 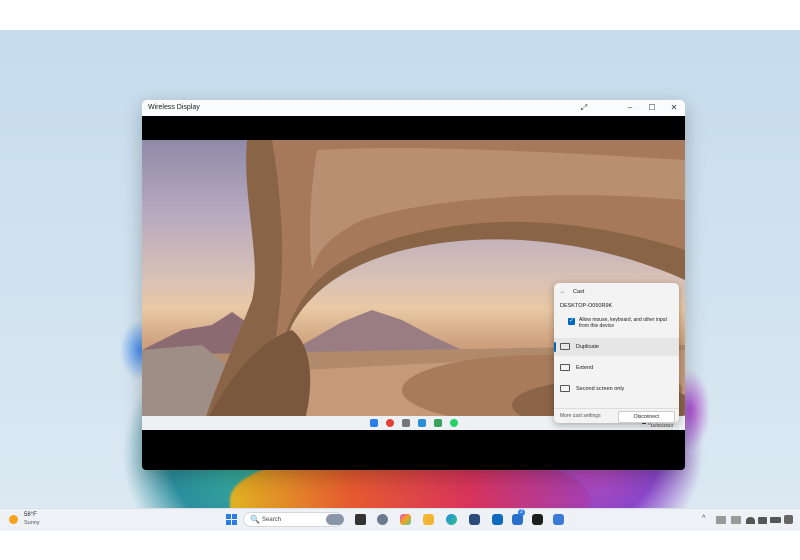 I want to click on sun-icon, so click(x=13, y=519).